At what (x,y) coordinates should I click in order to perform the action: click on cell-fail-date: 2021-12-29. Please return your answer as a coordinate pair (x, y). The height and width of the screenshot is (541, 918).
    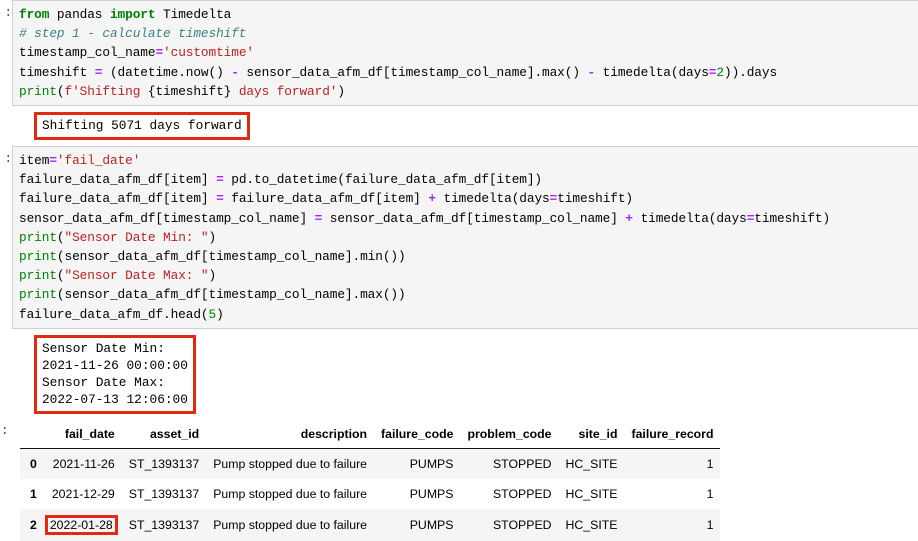
    Looking at the image, I should click on (83, 493).